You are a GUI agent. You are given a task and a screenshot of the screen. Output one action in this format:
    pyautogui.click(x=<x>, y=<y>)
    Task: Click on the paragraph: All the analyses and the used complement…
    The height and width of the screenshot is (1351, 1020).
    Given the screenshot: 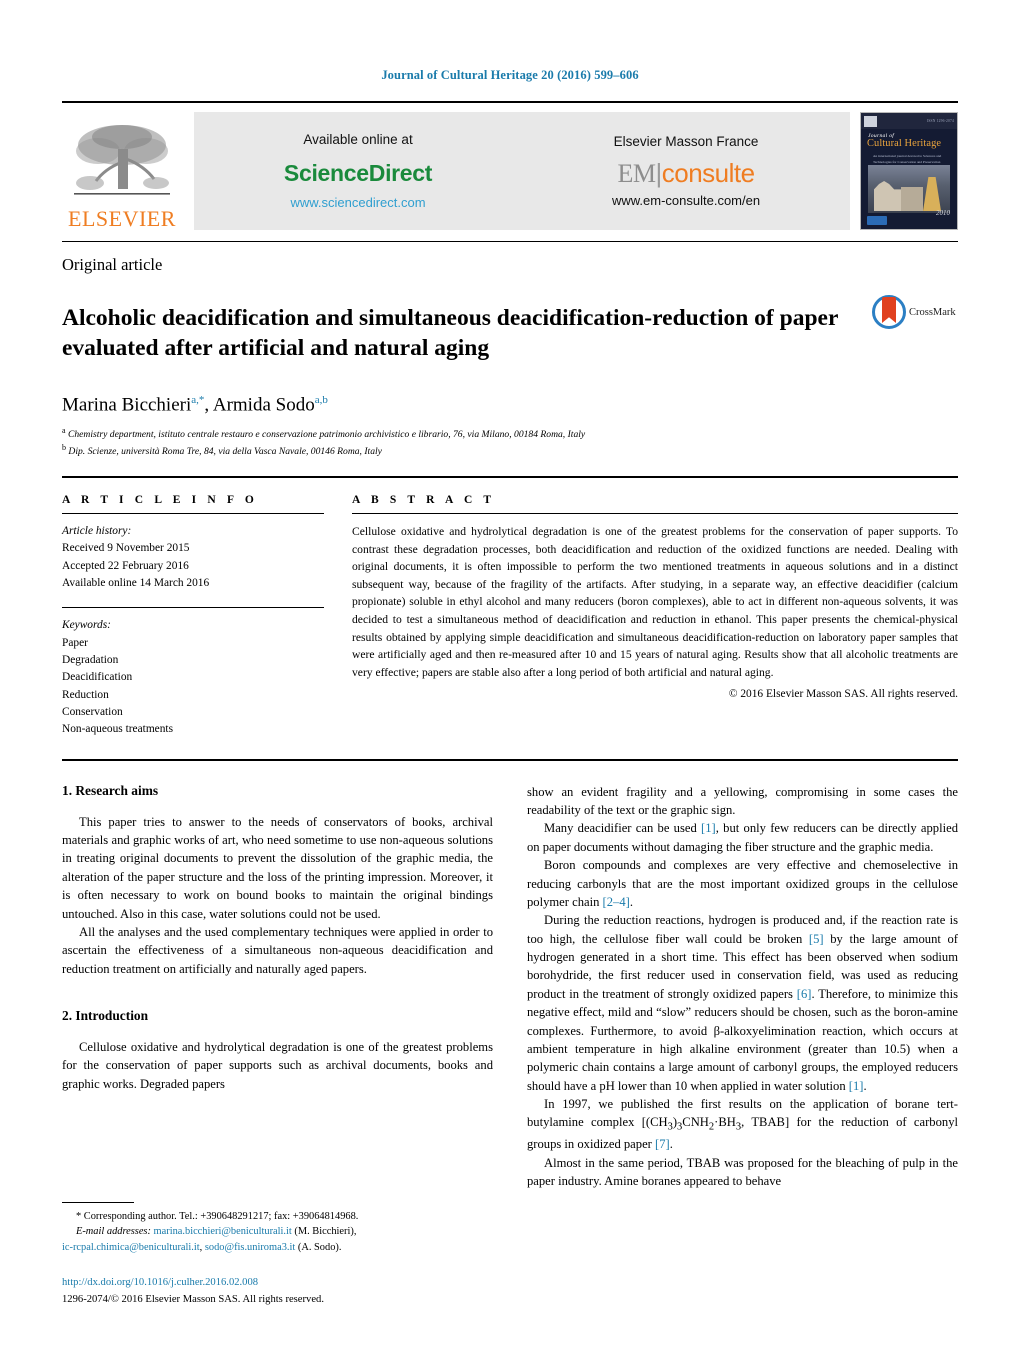 What is the action you would take?
    pyautogui.click(x=277, y=950)
    